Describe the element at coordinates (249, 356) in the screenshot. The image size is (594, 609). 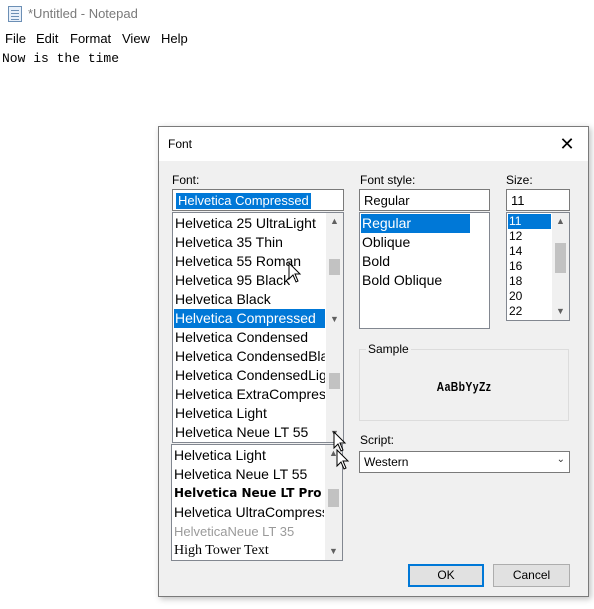
I see `font-item: Helvetica CondensedBlack` at that location.